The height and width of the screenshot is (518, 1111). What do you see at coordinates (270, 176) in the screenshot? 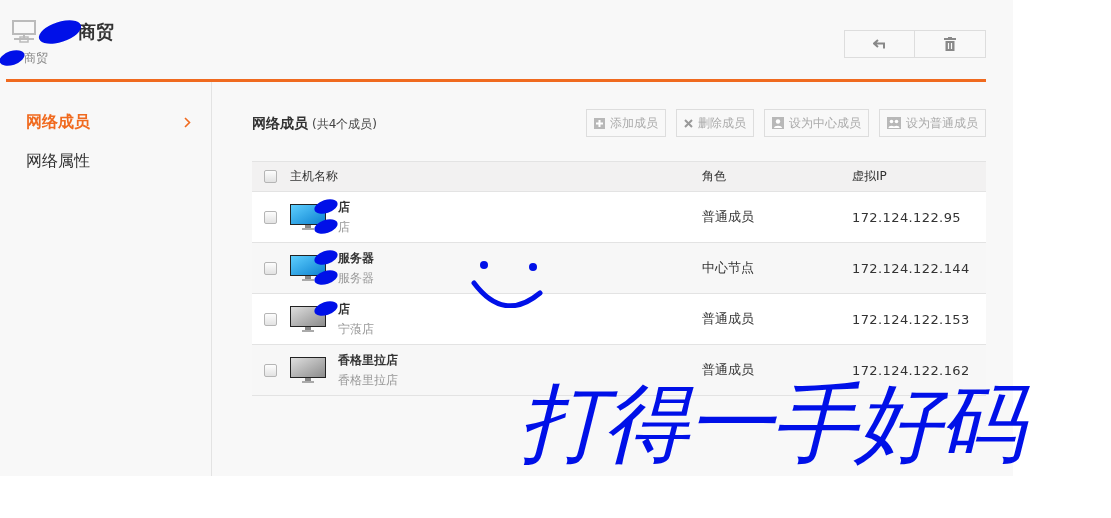
I see `select-all-checkbox` at bounding box center [270, 176].